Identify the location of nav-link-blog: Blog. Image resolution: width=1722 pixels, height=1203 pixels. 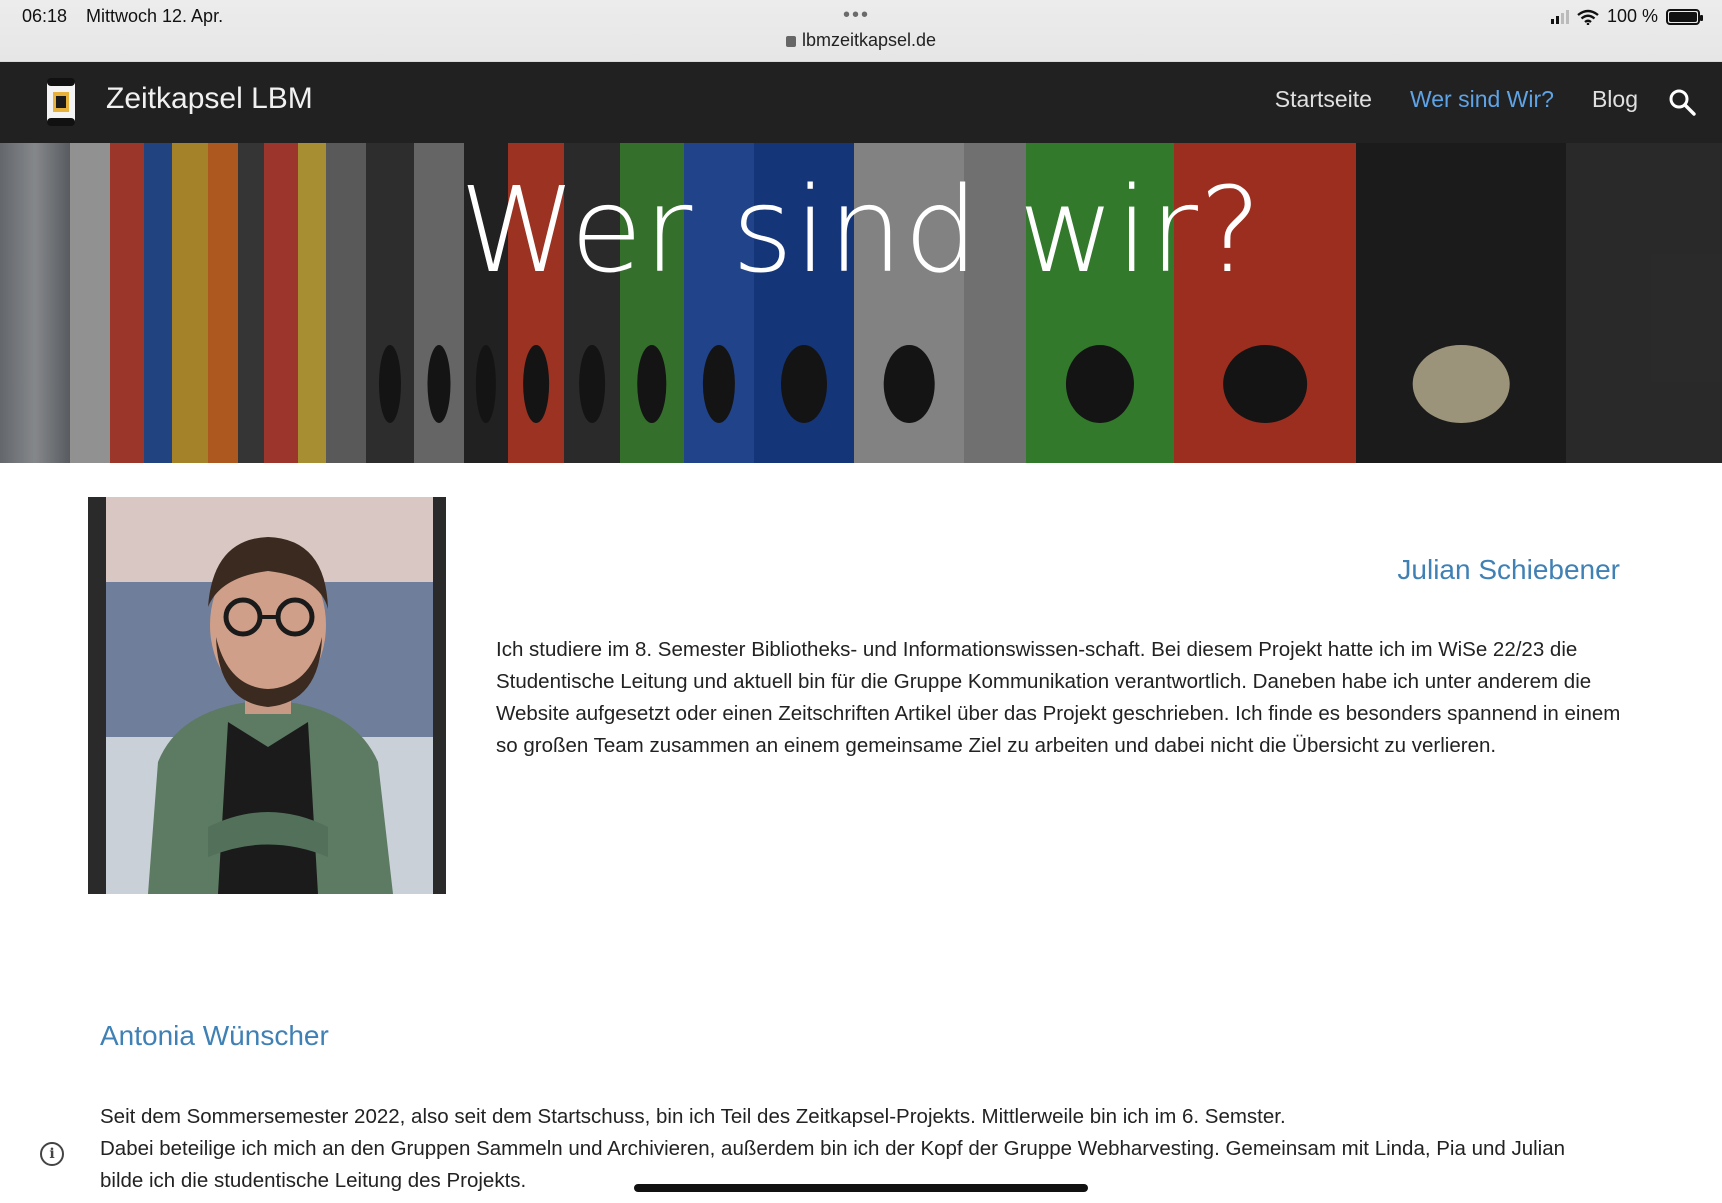
(1615, 99).